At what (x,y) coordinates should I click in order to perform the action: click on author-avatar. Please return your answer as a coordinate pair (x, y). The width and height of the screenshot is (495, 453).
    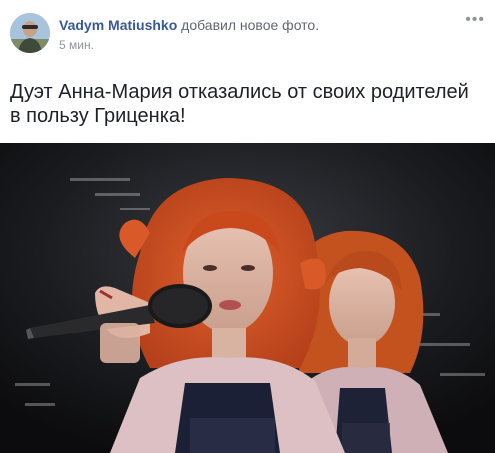
    Looking at the image, I should click on (30, 33).